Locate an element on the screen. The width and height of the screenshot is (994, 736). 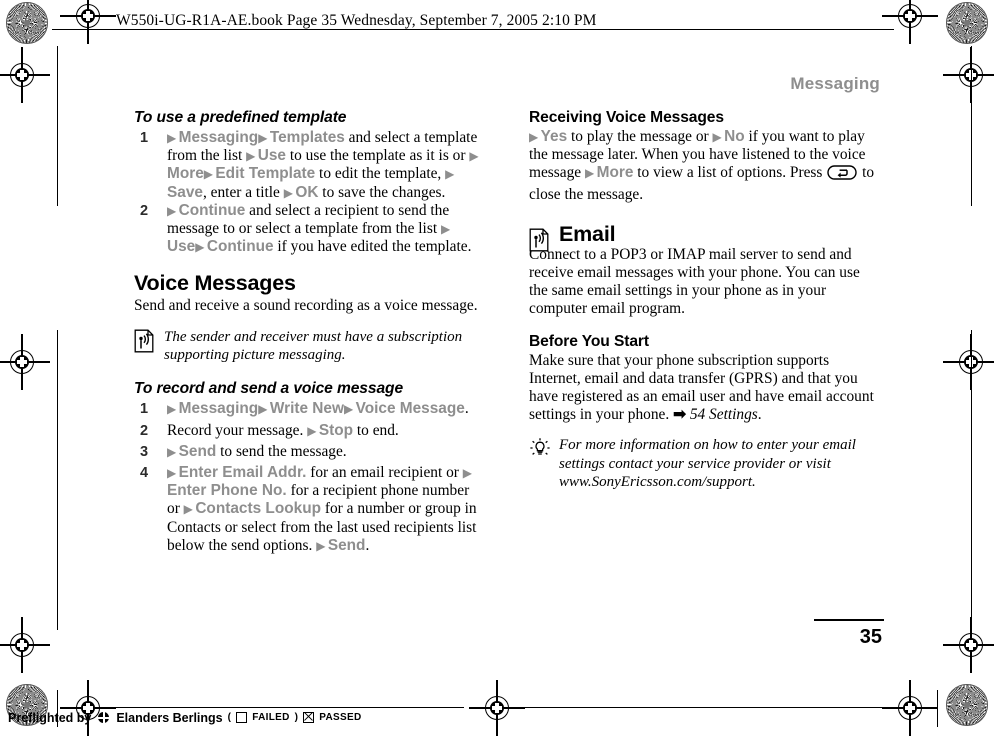
cross-reference-link: 54 Settings is located at coordinates (724, 414).